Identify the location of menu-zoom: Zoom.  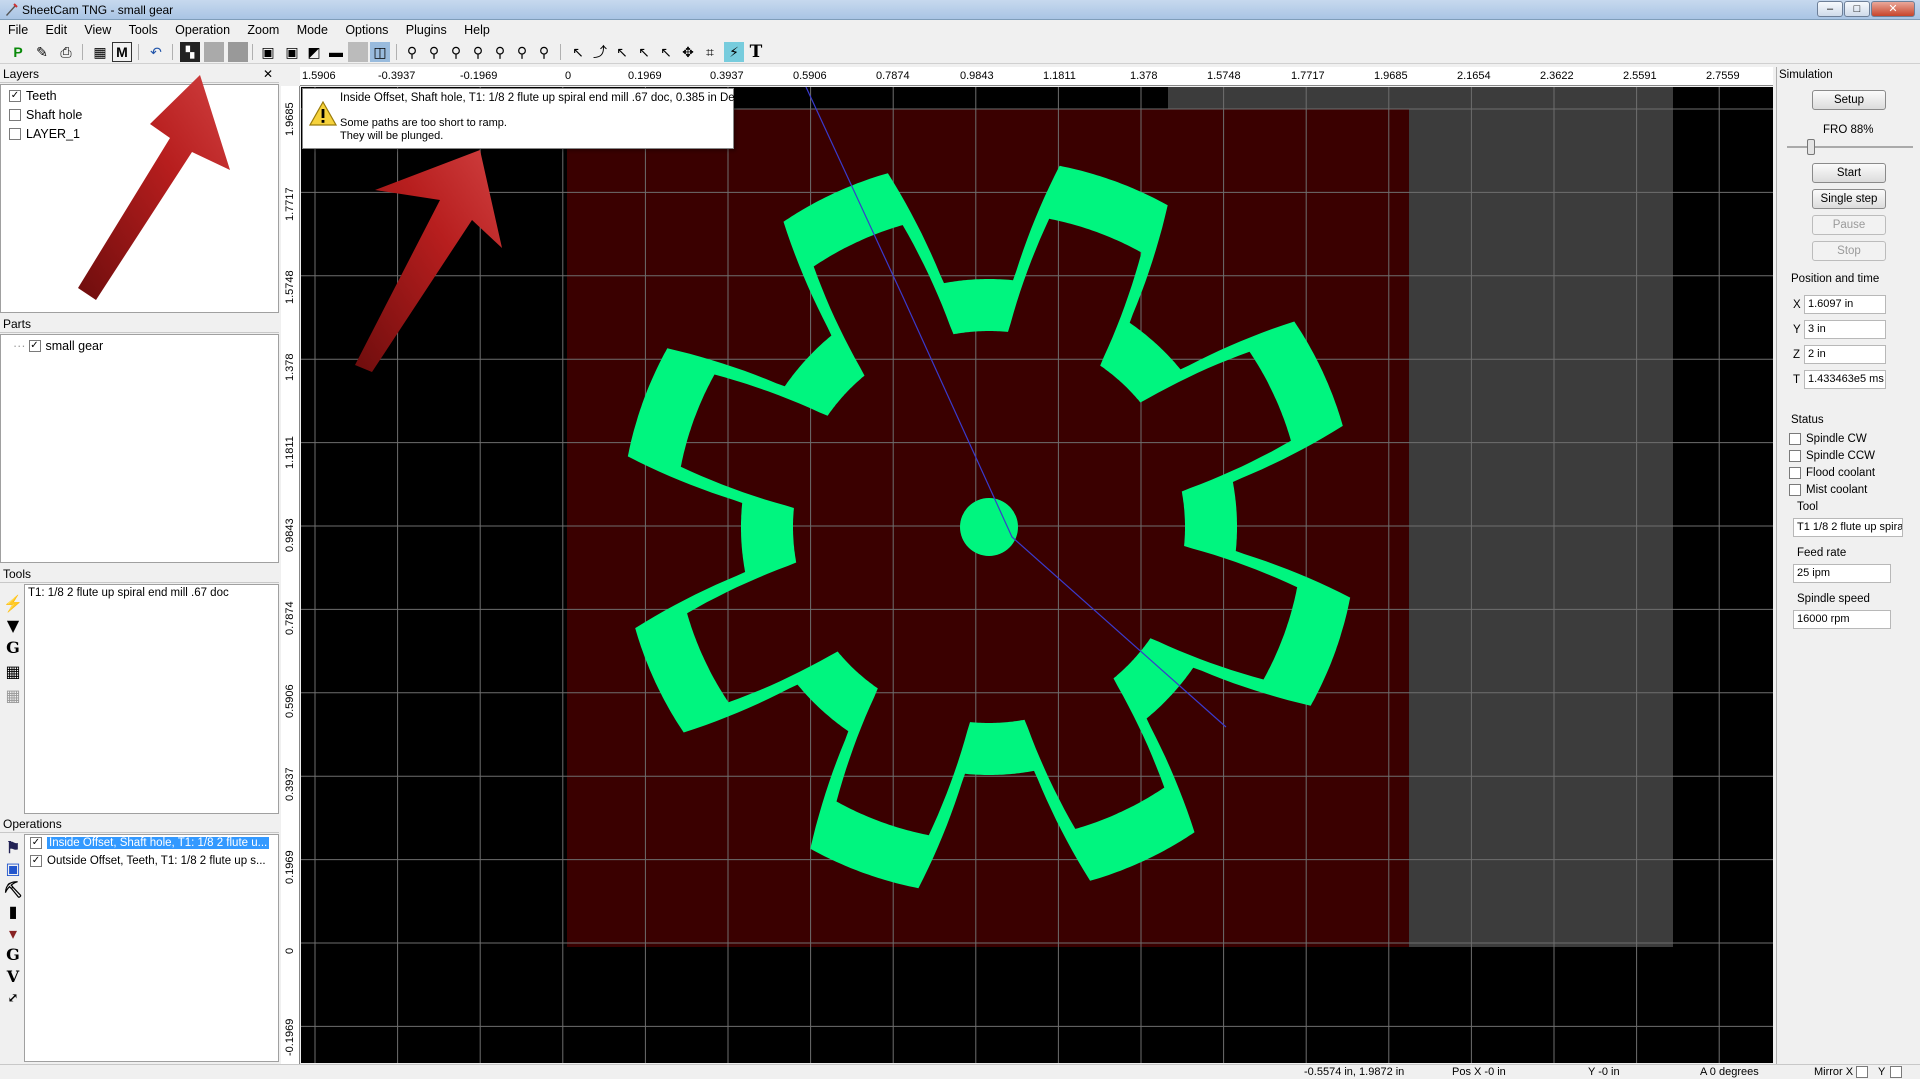
(262, 28).